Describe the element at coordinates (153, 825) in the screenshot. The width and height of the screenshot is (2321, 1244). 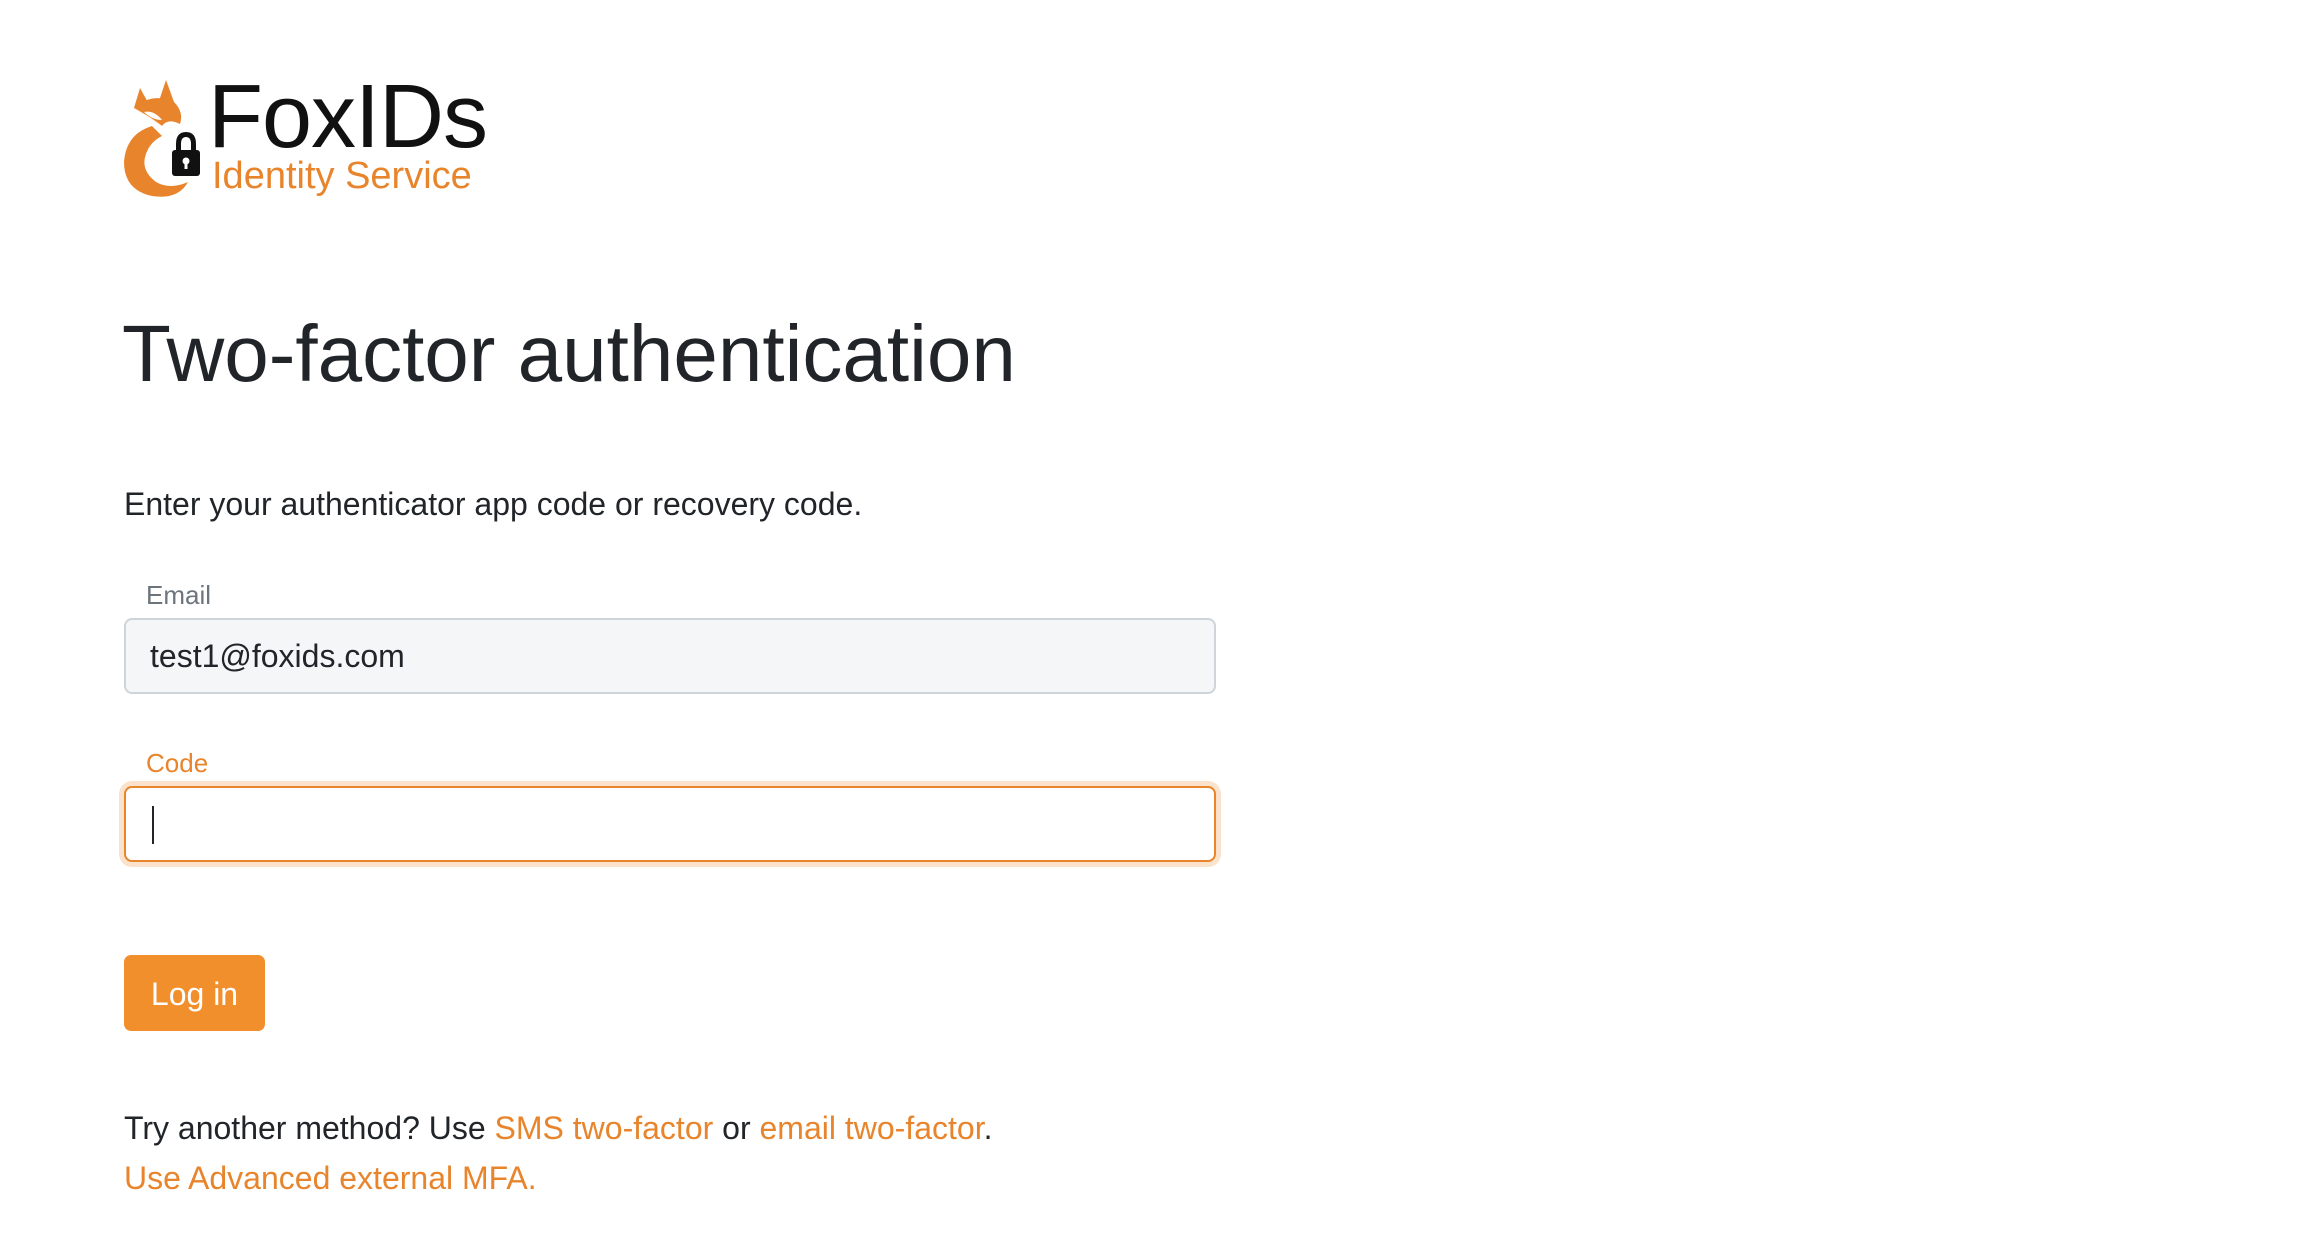
I see `text-caret` at that location.